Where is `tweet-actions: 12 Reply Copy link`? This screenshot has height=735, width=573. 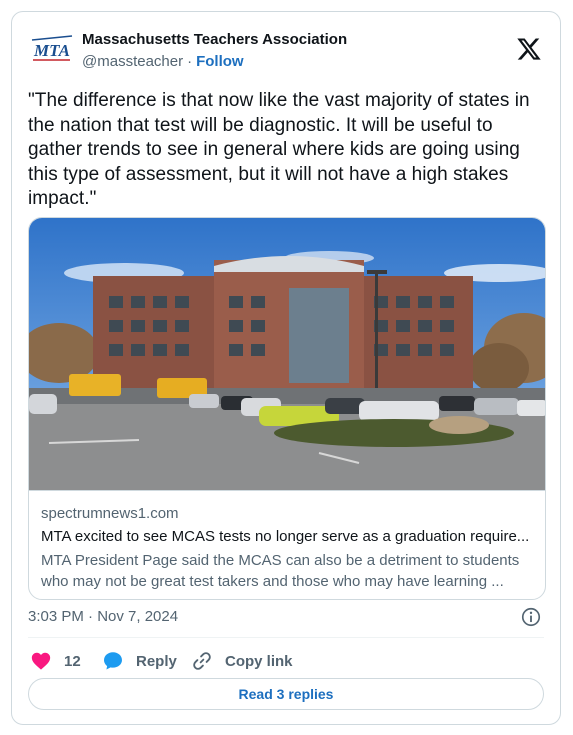 tweet-actions: 12 Reply Copy link is located at coordinates (286, 661).